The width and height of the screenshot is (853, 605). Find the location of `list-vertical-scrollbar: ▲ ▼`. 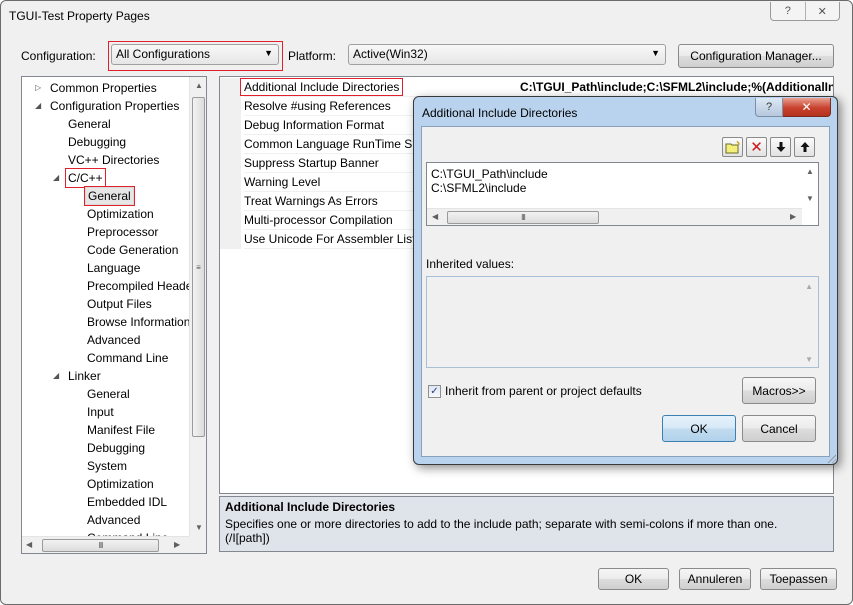

list-vertical-scrollbar: ▲ ▼ is located at coordinates (809, 185).